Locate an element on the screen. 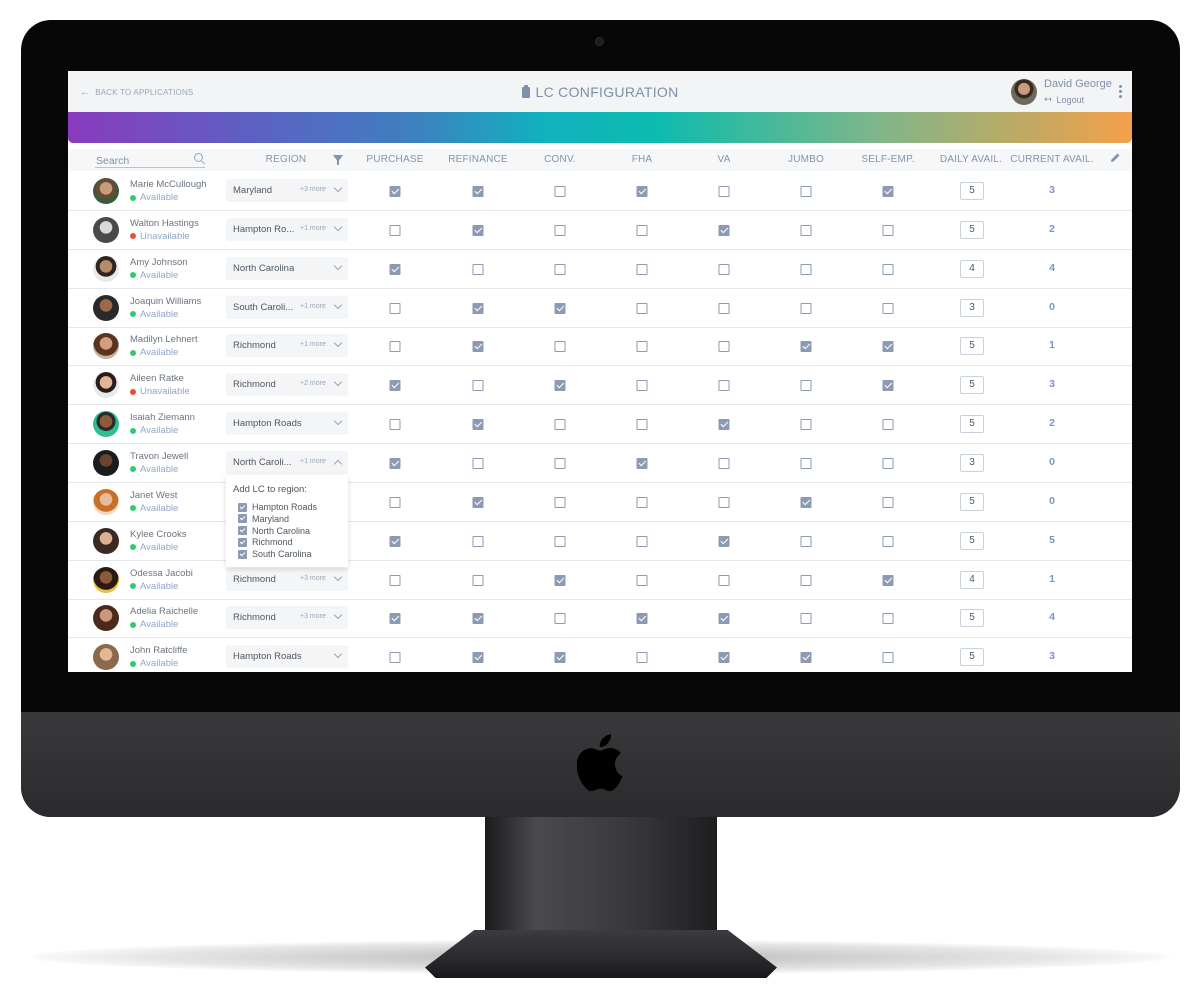 The image size is (1200, 999). column-header: VA is located at coordinates (724, 159).